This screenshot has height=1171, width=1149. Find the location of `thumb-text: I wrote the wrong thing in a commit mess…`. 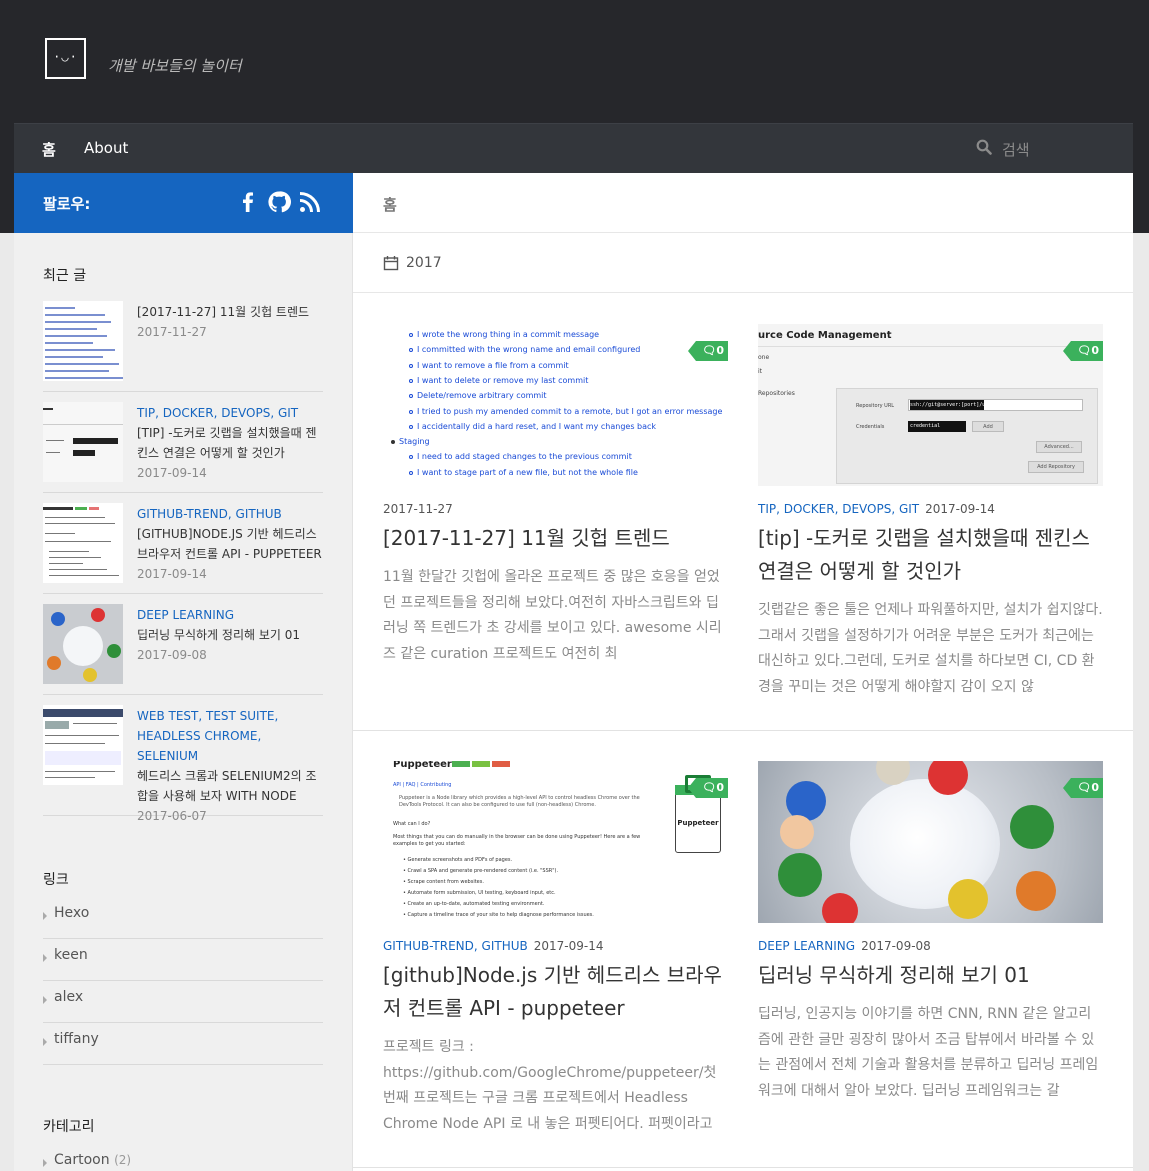

thumb-text: I wrote the wrong thing in a commit mess… is located at coordinates (508, 334).